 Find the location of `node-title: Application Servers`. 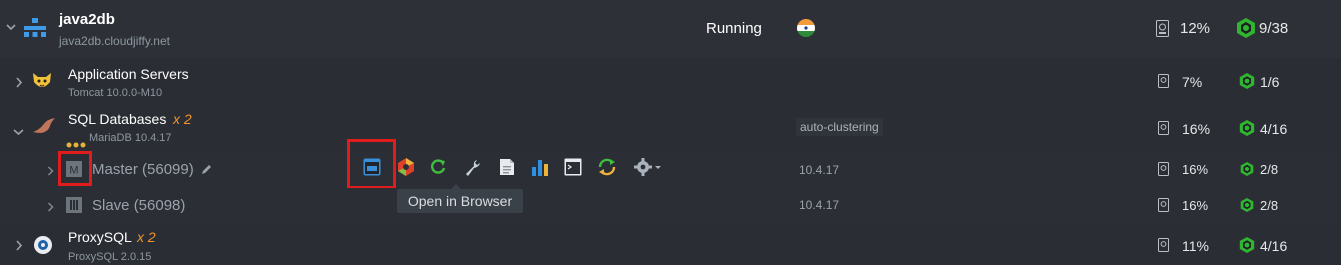

node-title: Application Servers is located at coordinates (128, 74).